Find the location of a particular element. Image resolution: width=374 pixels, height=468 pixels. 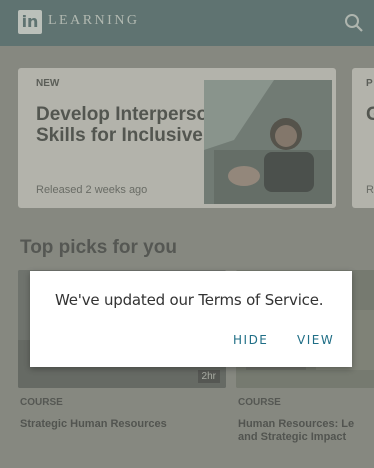

hide-button: HIDE is located at coordinates (250, 340).